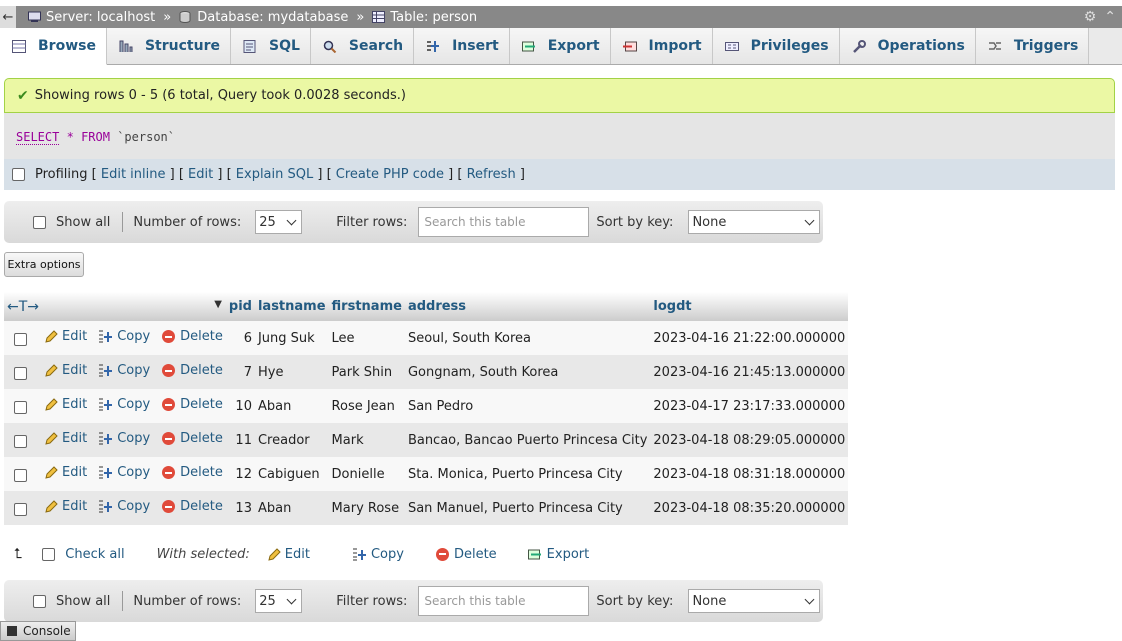 The height and width of the screenshot is (641, 1122). What do you see at coordinates (38, 137) in the screenshot?
I see `sql-keyword-select: SELECT` at bounding box center [38, 137].